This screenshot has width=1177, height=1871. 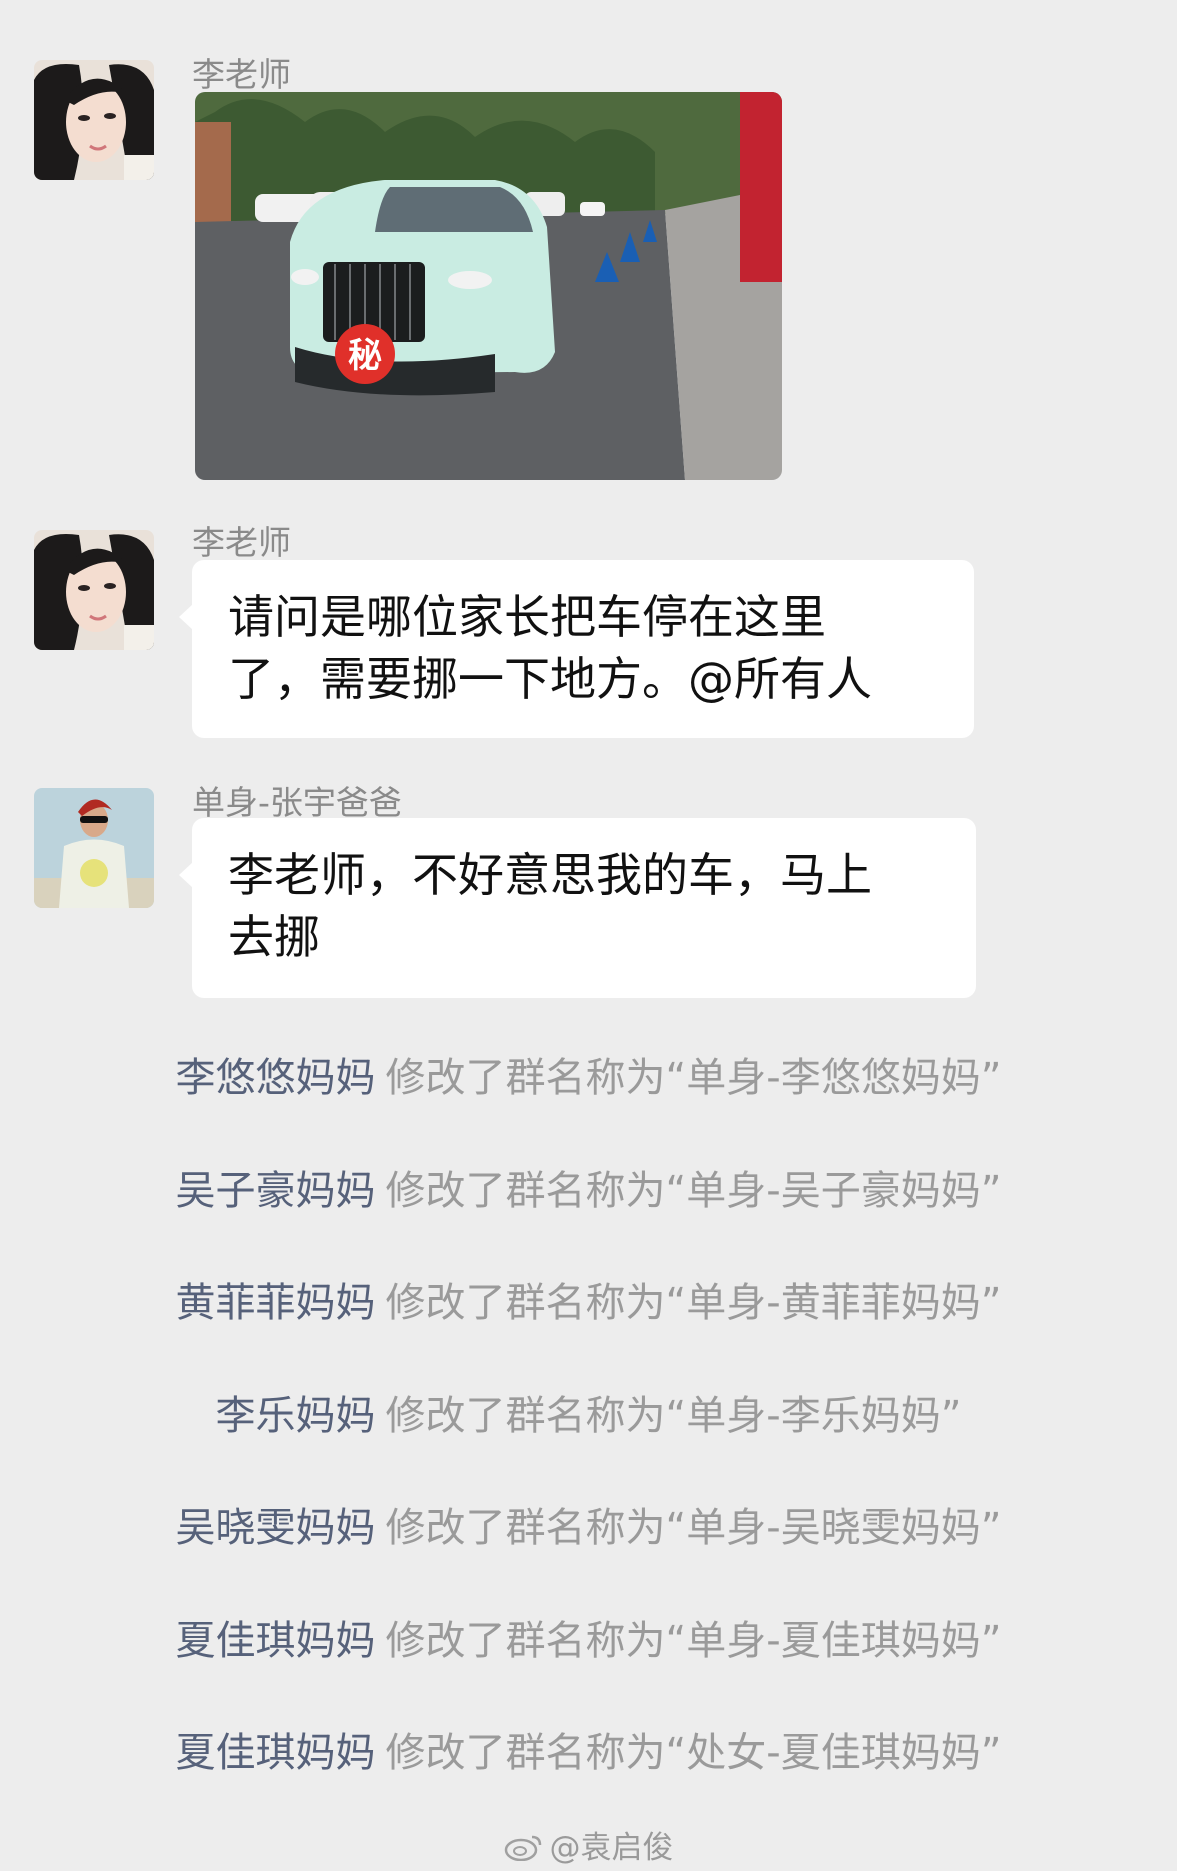 I want to click on car-photo: 秘, so click(x=488, y=286).